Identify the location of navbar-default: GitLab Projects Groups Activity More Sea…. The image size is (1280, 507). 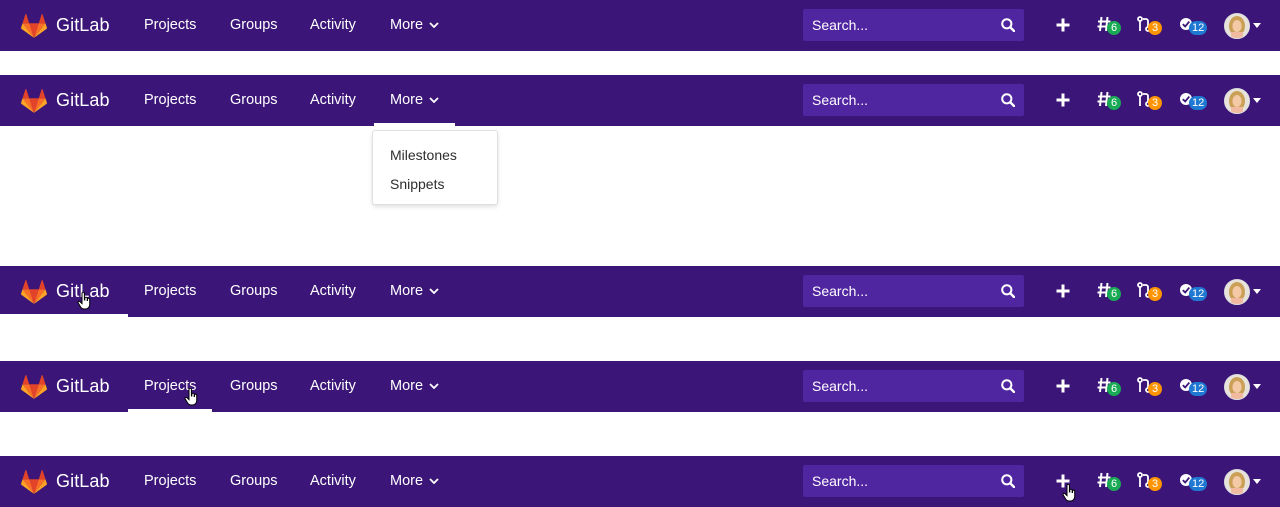
(640, 25).